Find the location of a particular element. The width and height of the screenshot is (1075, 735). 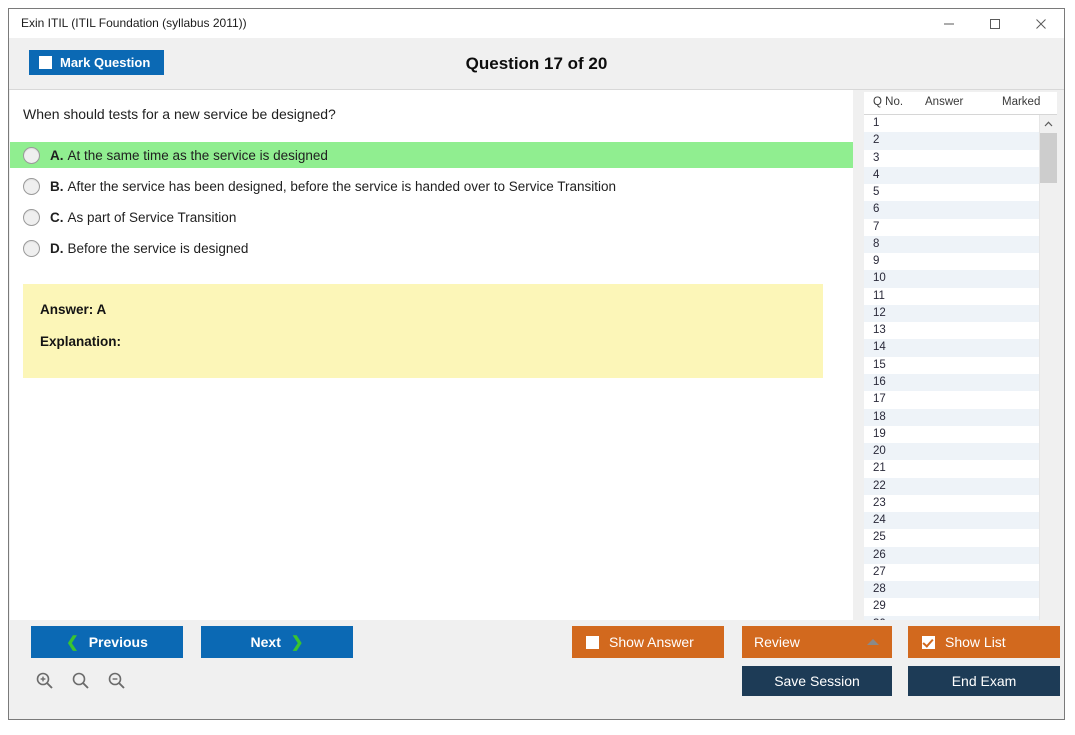

row-question-number: 18 is located at coordinates (879, 416).